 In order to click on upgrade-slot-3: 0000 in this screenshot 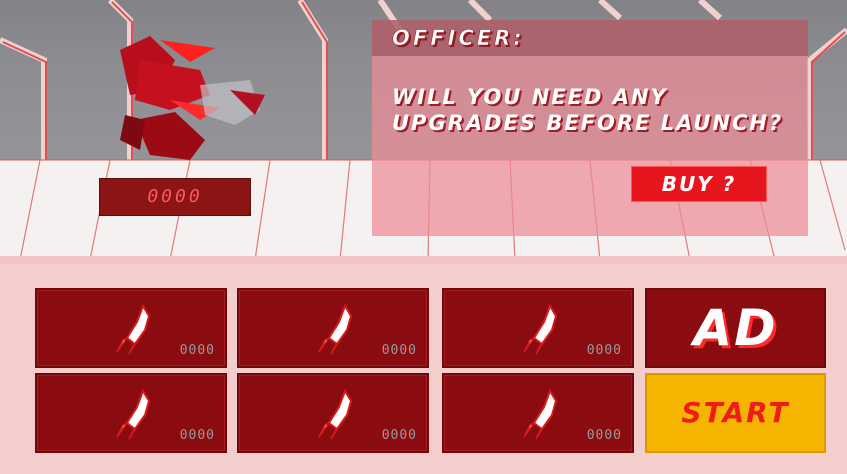, I will do `click(538, 328)`.